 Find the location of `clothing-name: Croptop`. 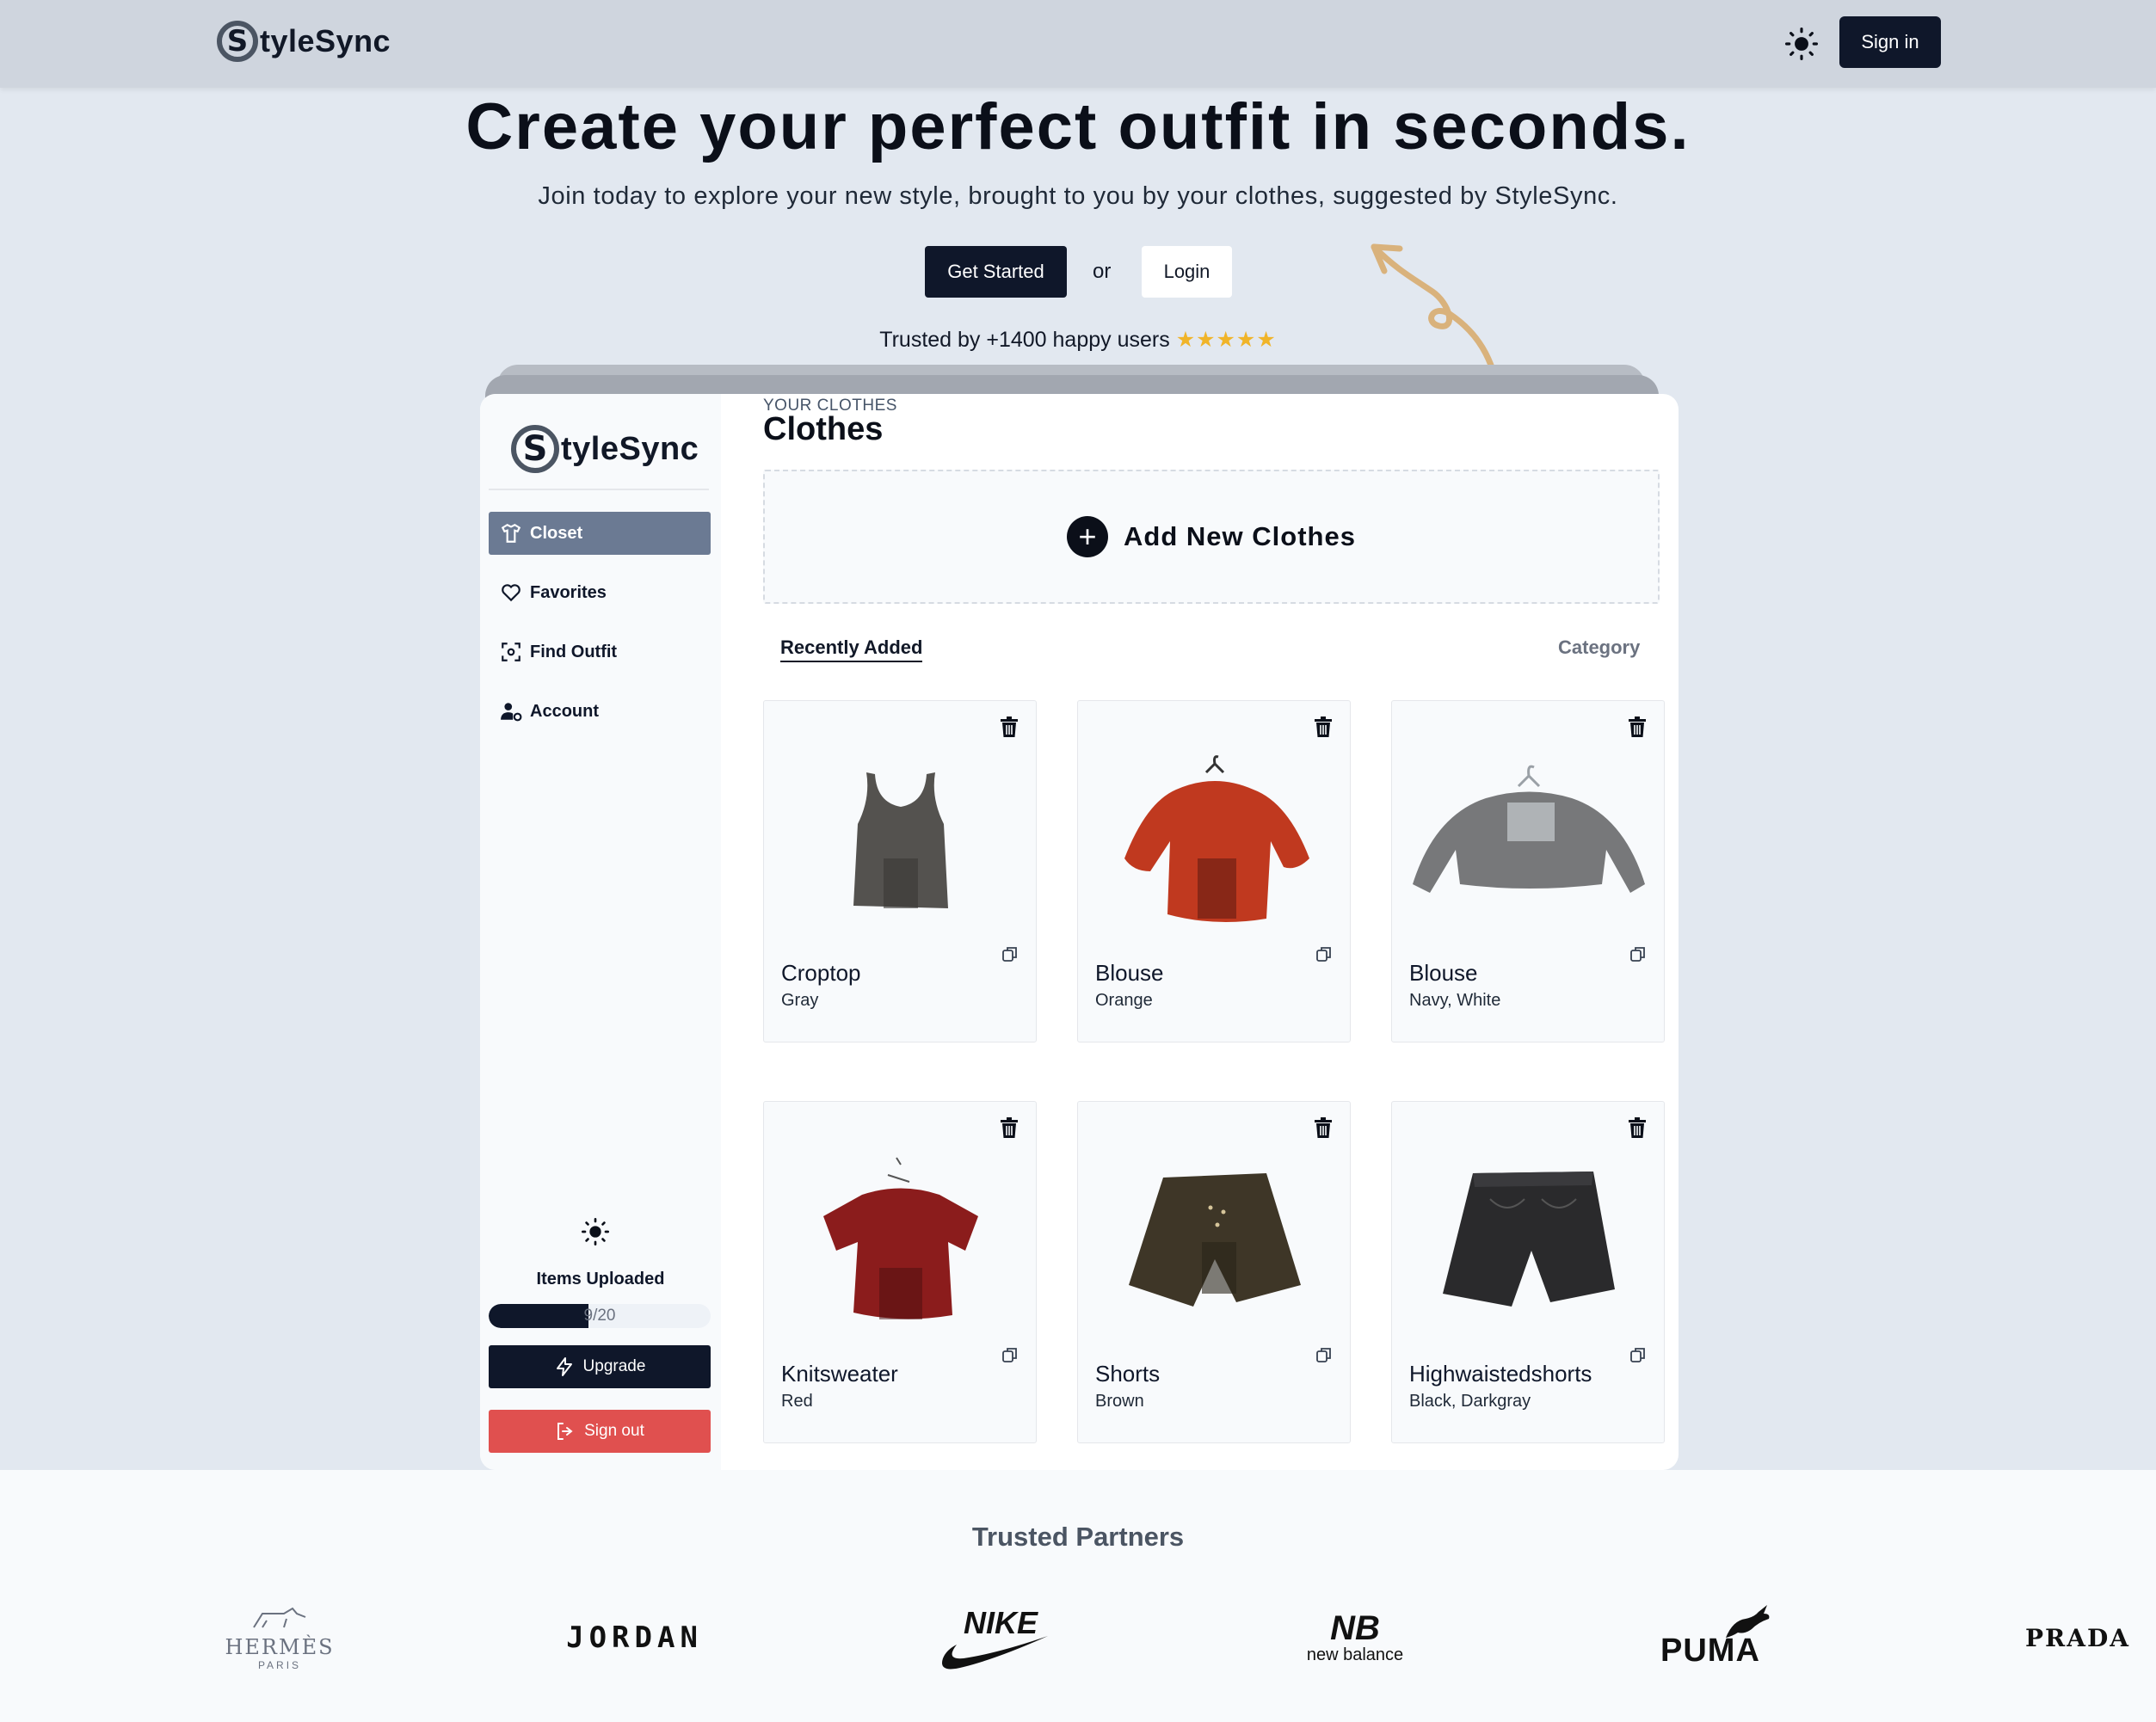

clothing-name: Croptop is located at coordinates (821, 973).